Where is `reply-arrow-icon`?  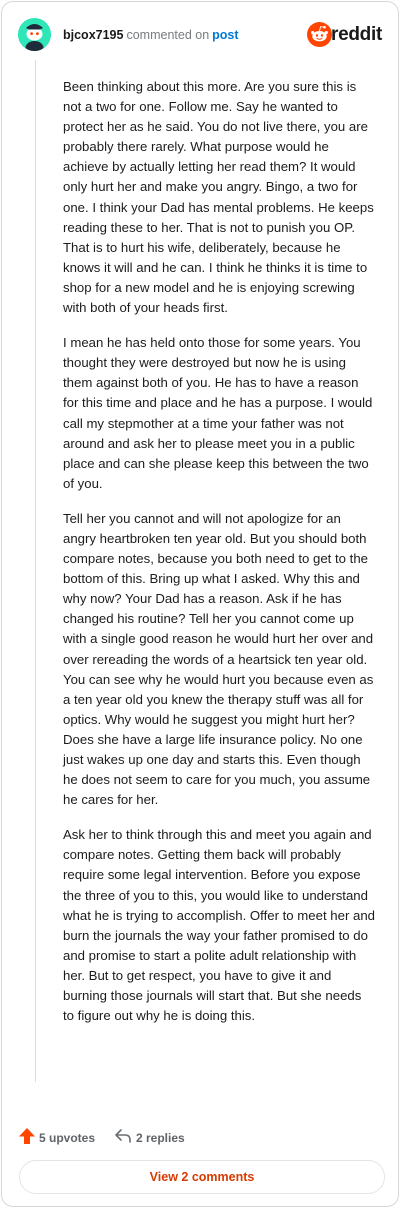 reply-arrow-icon is located at coordinates (123, 1136).